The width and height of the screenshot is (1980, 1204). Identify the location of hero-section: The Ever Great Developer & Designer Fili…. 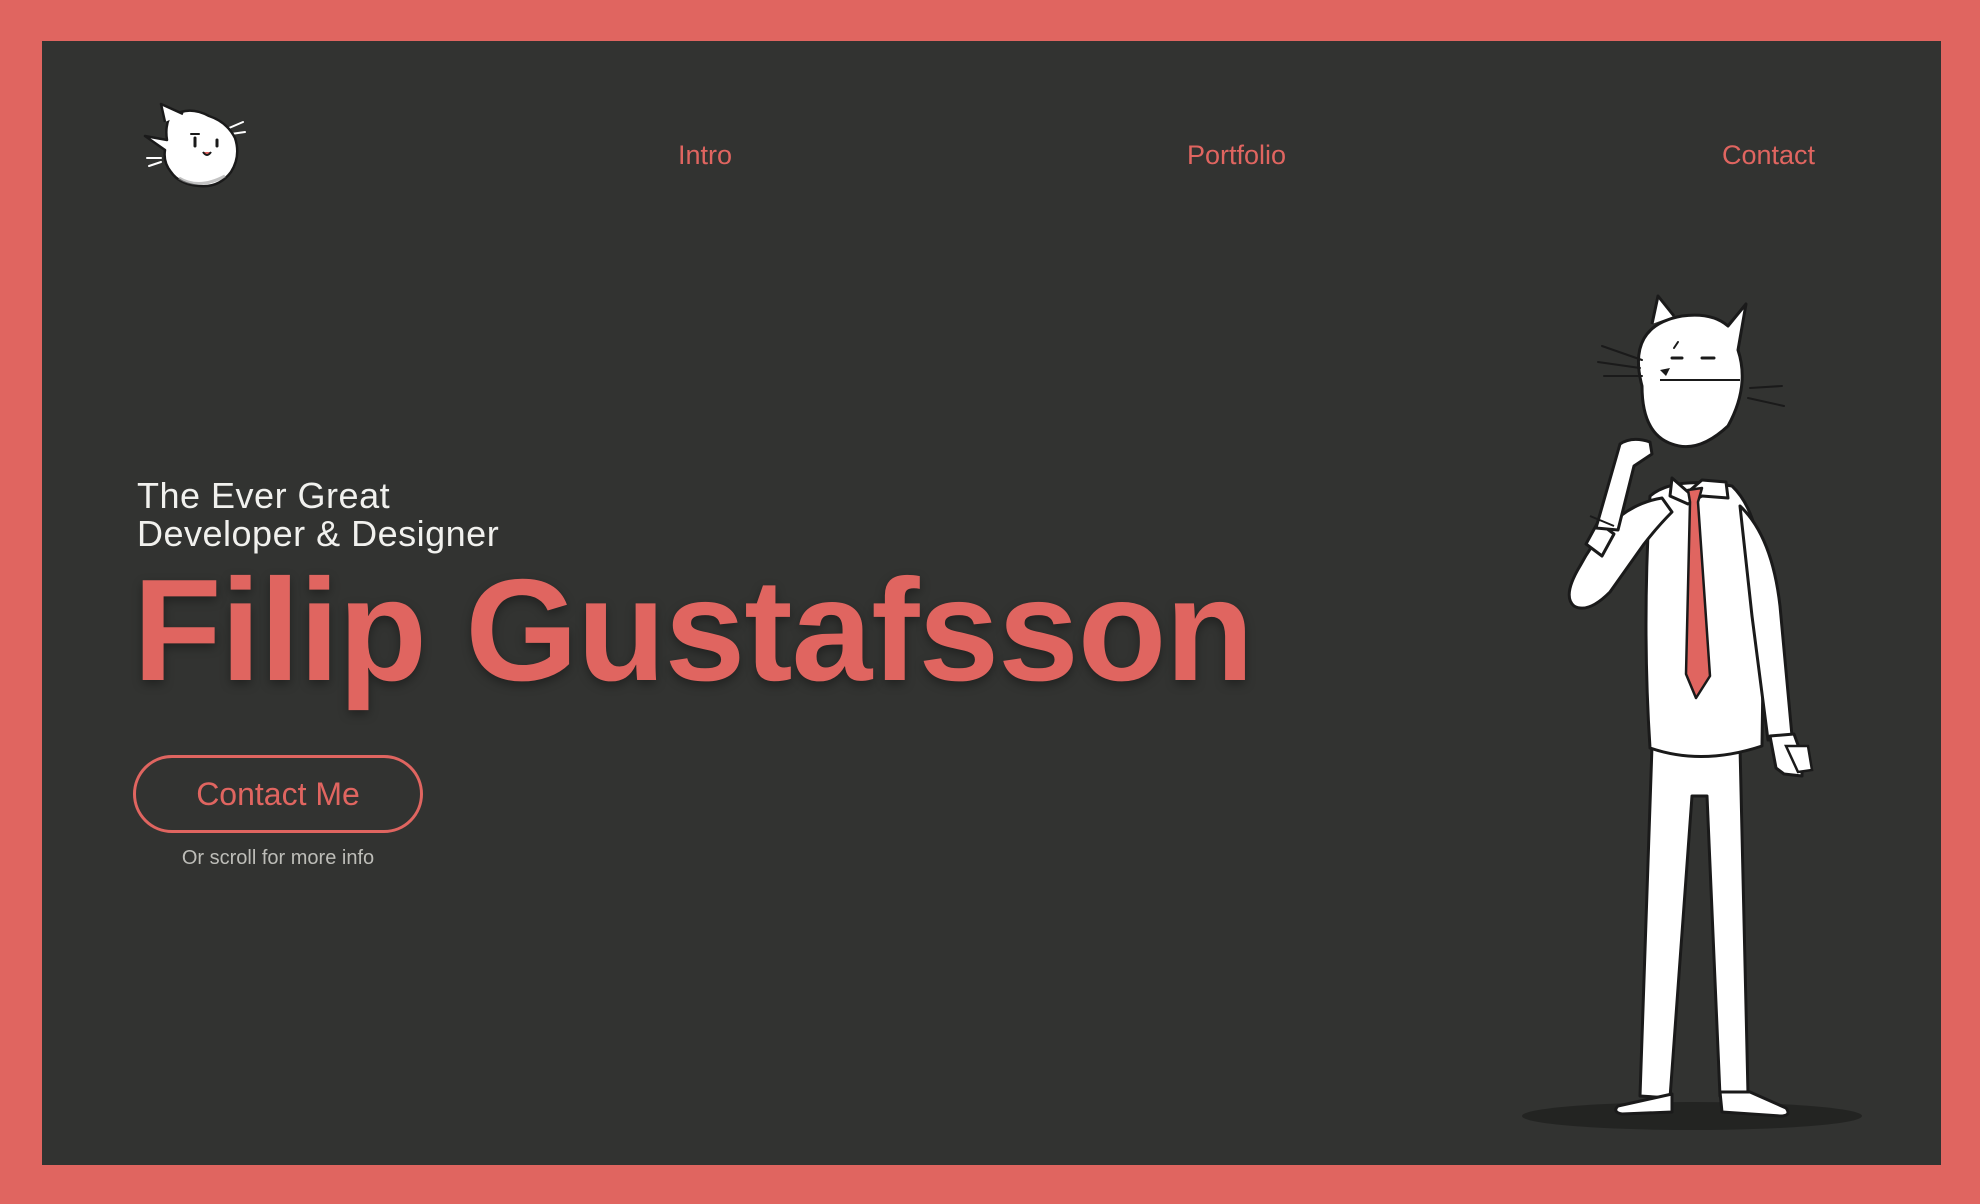
(693, 590).